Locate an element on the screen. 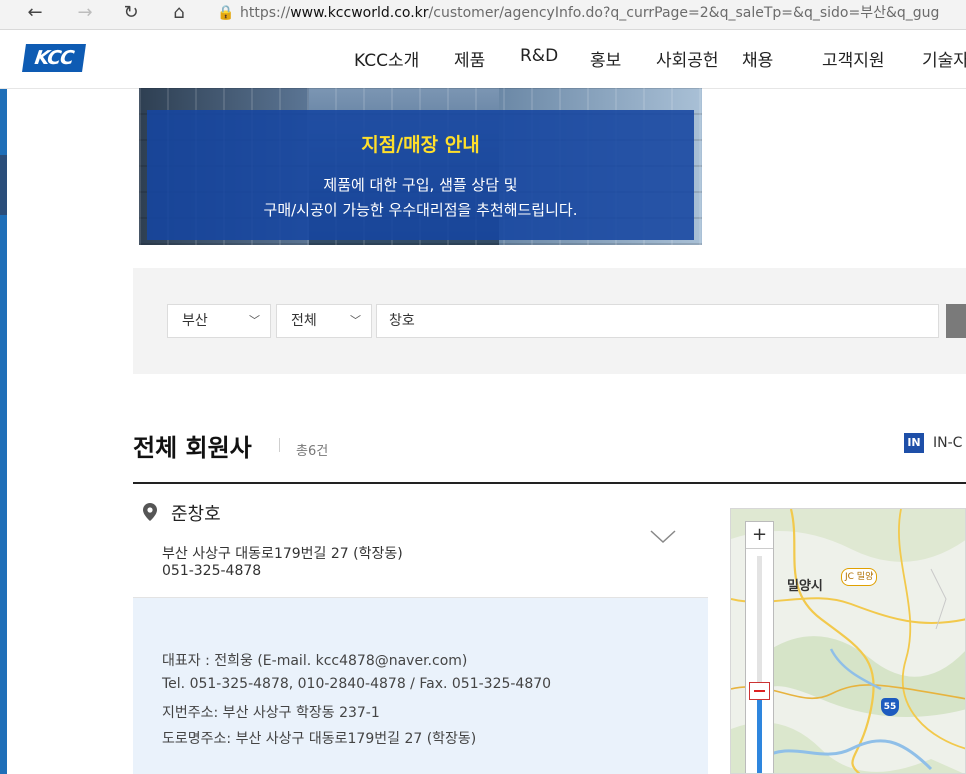 The height and width of the screenshot is (774, 966). detail-lot-address: 지번주소: 부산 사상구 학장동 237-1 is located at coordinates (271, 713).